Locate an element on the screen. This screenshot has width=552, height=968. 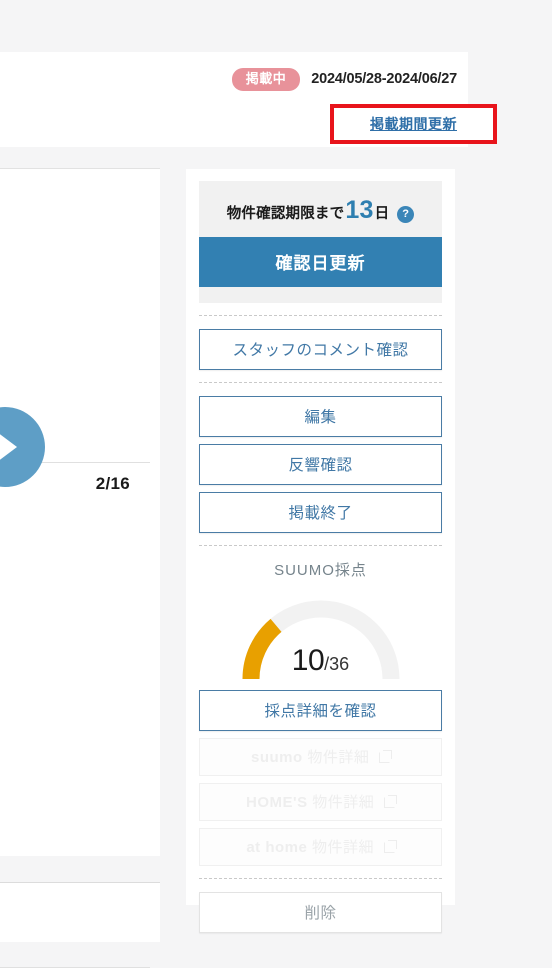
end-listing-button: 掲載終了 is located at coordinates (320, 512).